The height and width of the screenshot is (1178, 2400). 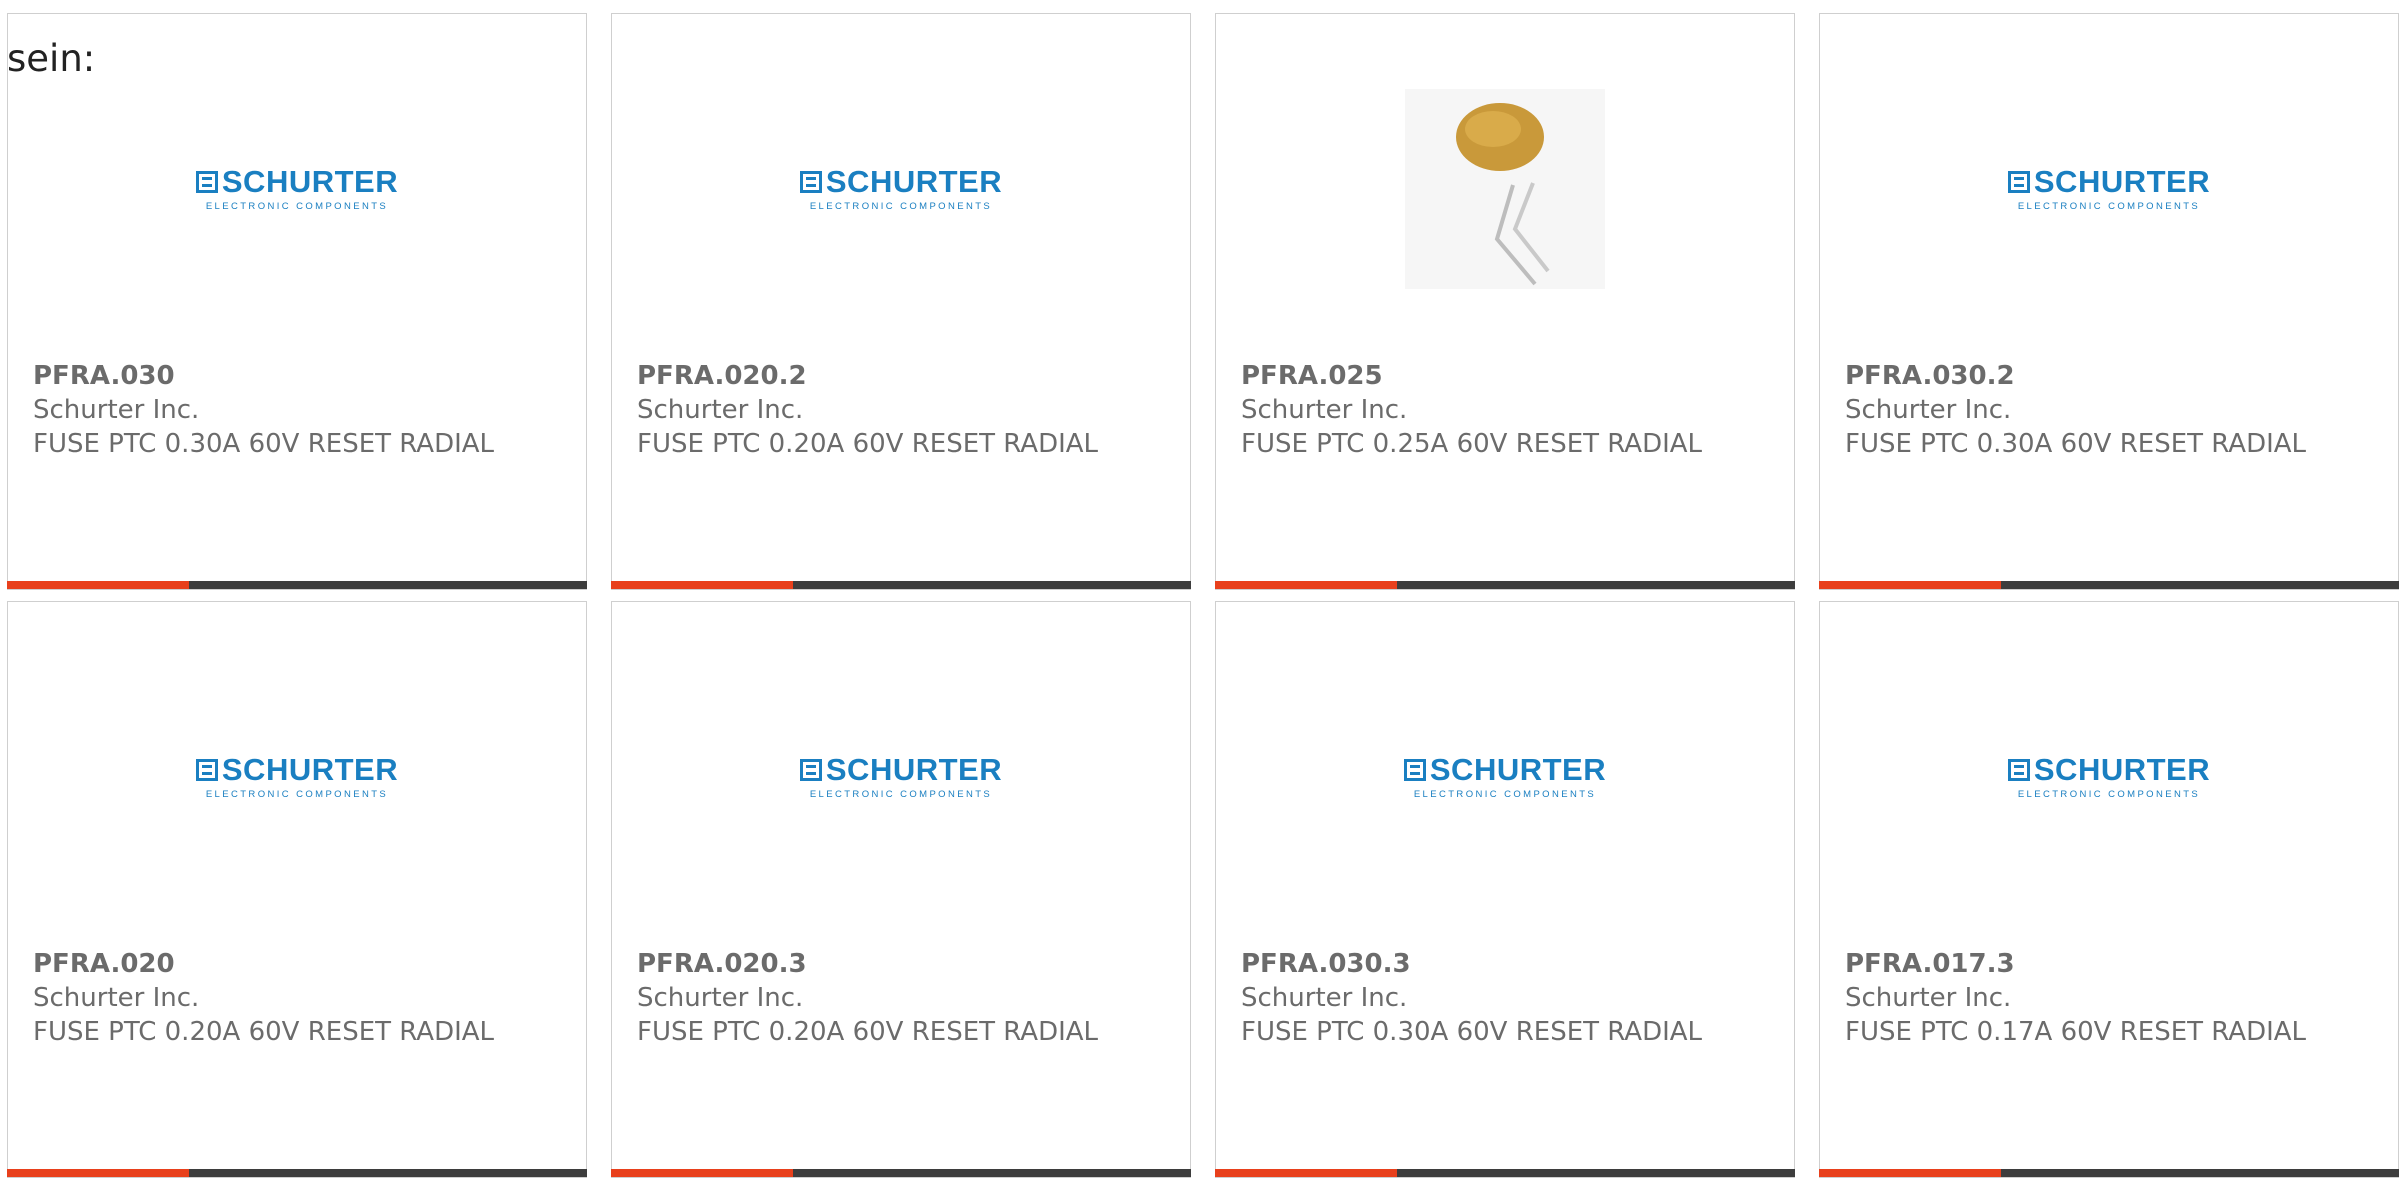 What do you see at coordinates (1930, 376) in the screenshot?
I see `part-number: PFRA.030.2` at bounding box center [1930, 376].